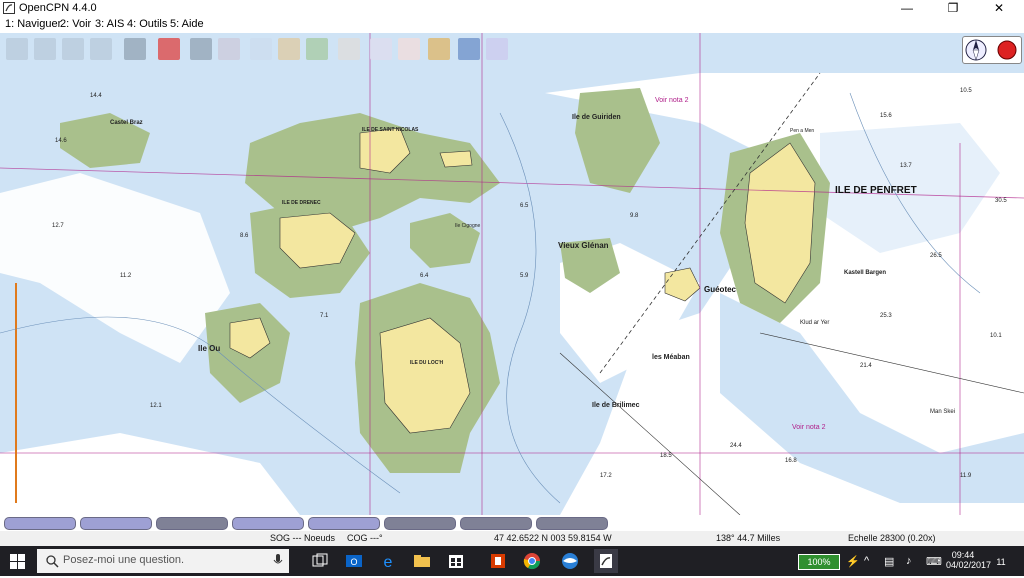 The width and height of the screenshot is (1024, 578). Describe the element at coordinates (349, 49) in the screenshot. I see `print-icon` at that location.